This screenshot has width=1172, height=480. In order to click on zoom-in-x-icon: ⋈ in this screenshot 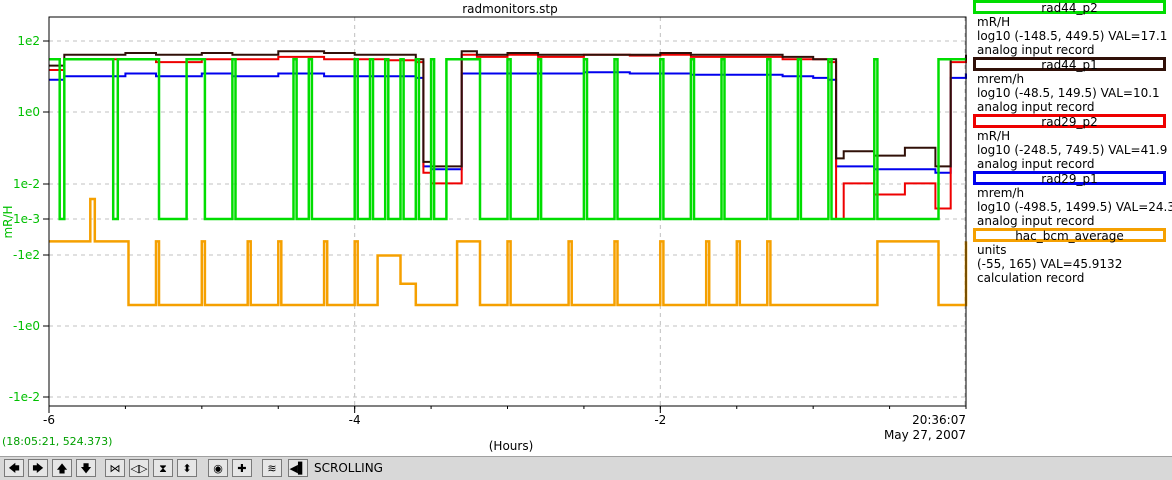, I will do `click(115, 468)`.